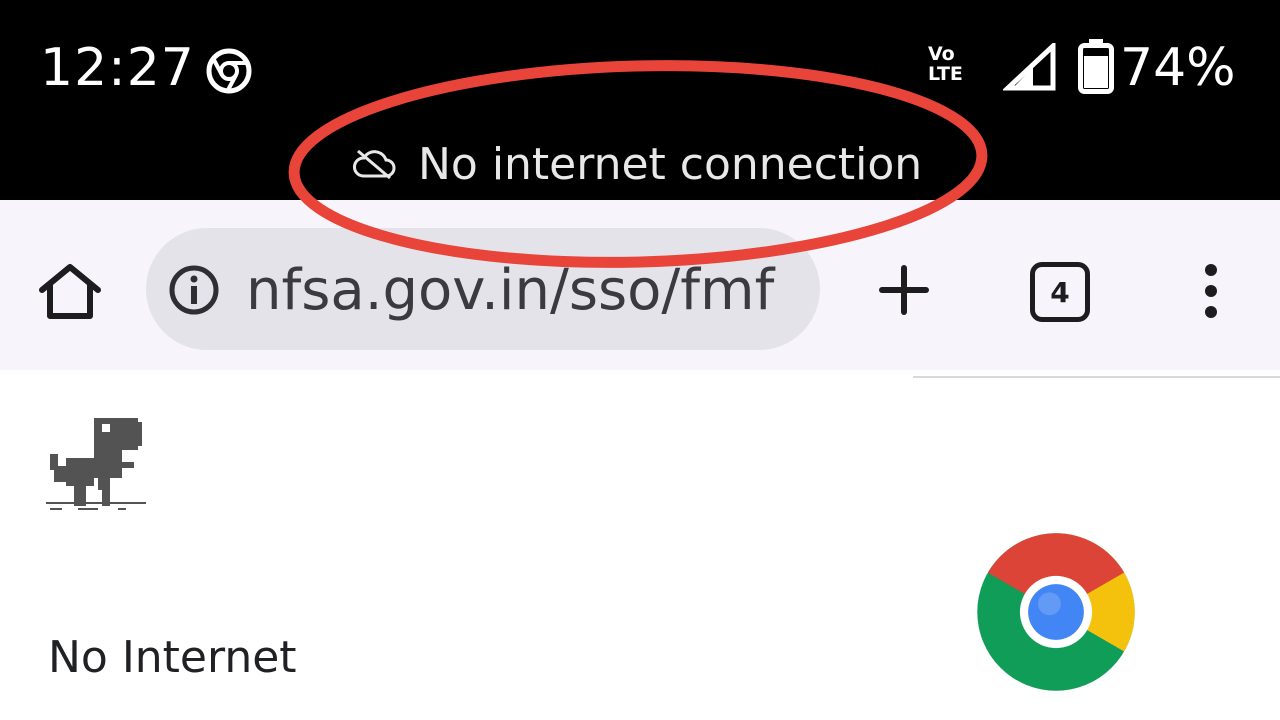 This screenshot has width=1280, height=720. What do you see at coordinates (670, 164) in the screenshot?
I see `offline-notice-text: No internet connection` at bounding box center [670, 164].